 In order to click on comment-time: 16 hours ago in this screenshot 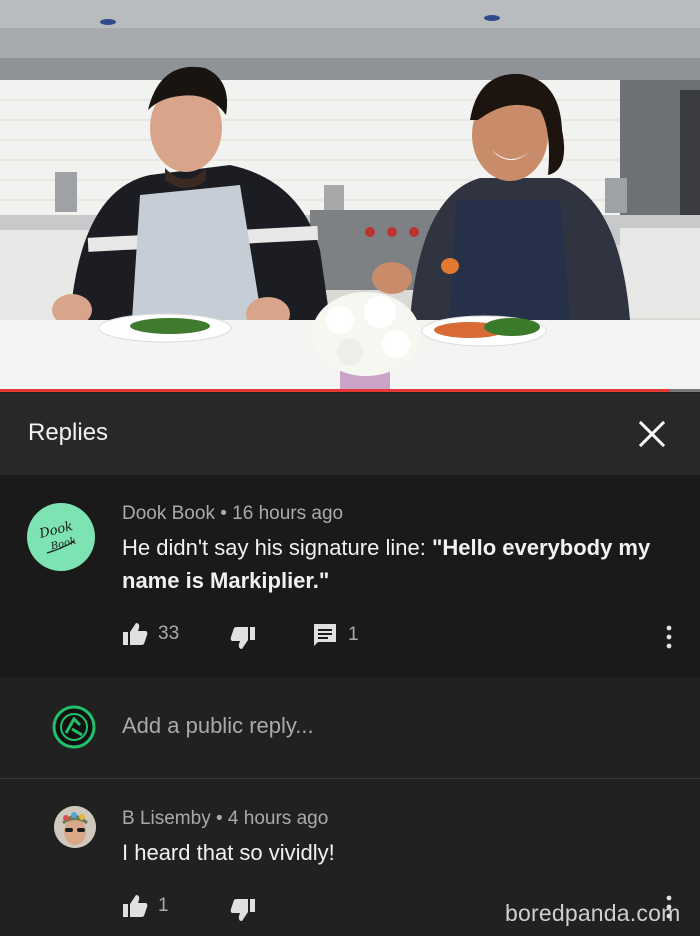, I will do `click(288, 513)`.